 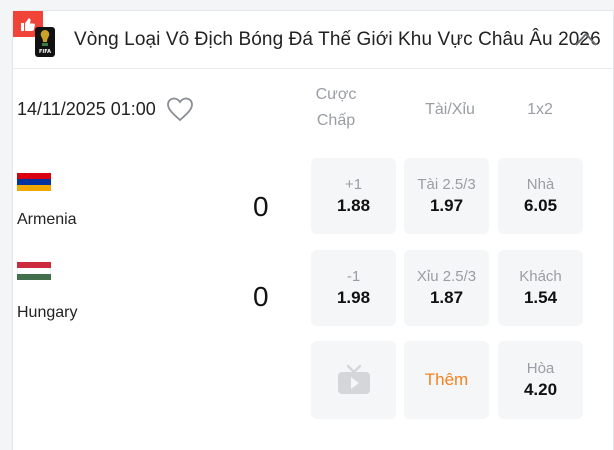 I want to click on odds-away-win: Khách 1.54, so click(x=540, y=288).